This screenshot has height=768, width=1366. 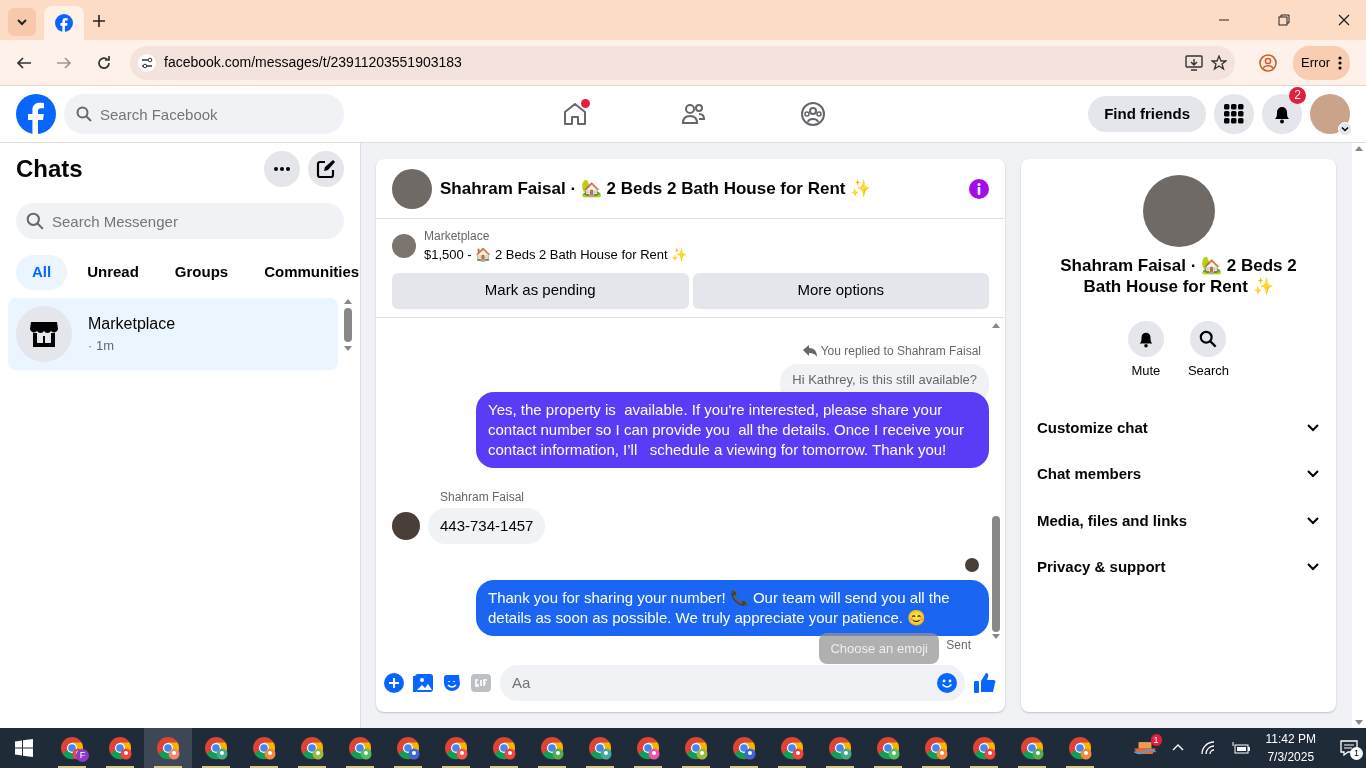 What do you see at coordinates (1147, 114) in the screenshot?
I see `find-friends-button: Find friends` at bounding box center [1147, 114].